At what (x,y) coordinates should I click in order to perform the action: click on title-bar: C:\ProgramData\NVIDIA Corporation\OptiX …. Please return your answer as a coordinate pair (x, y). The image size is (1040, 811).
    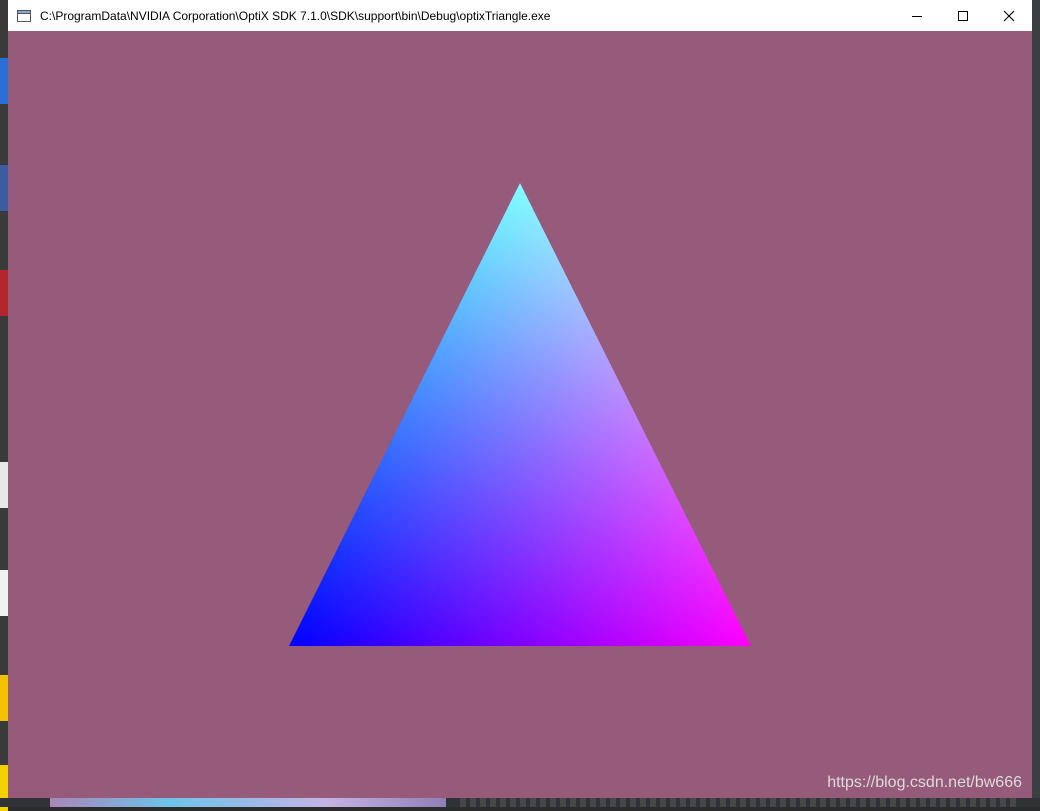
    Looking at the image, I should click on (520, 15).